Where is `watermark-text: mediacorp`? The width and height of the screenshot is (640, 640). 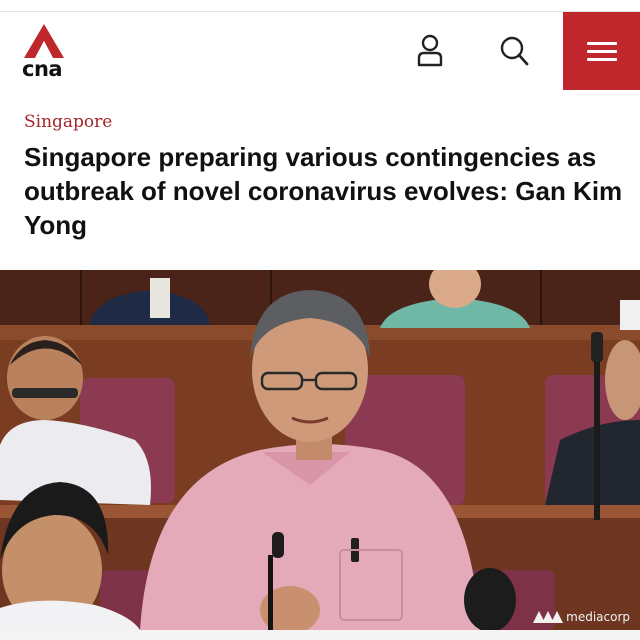 watermark-text: mediacorp is located at coordinates (598, 617).